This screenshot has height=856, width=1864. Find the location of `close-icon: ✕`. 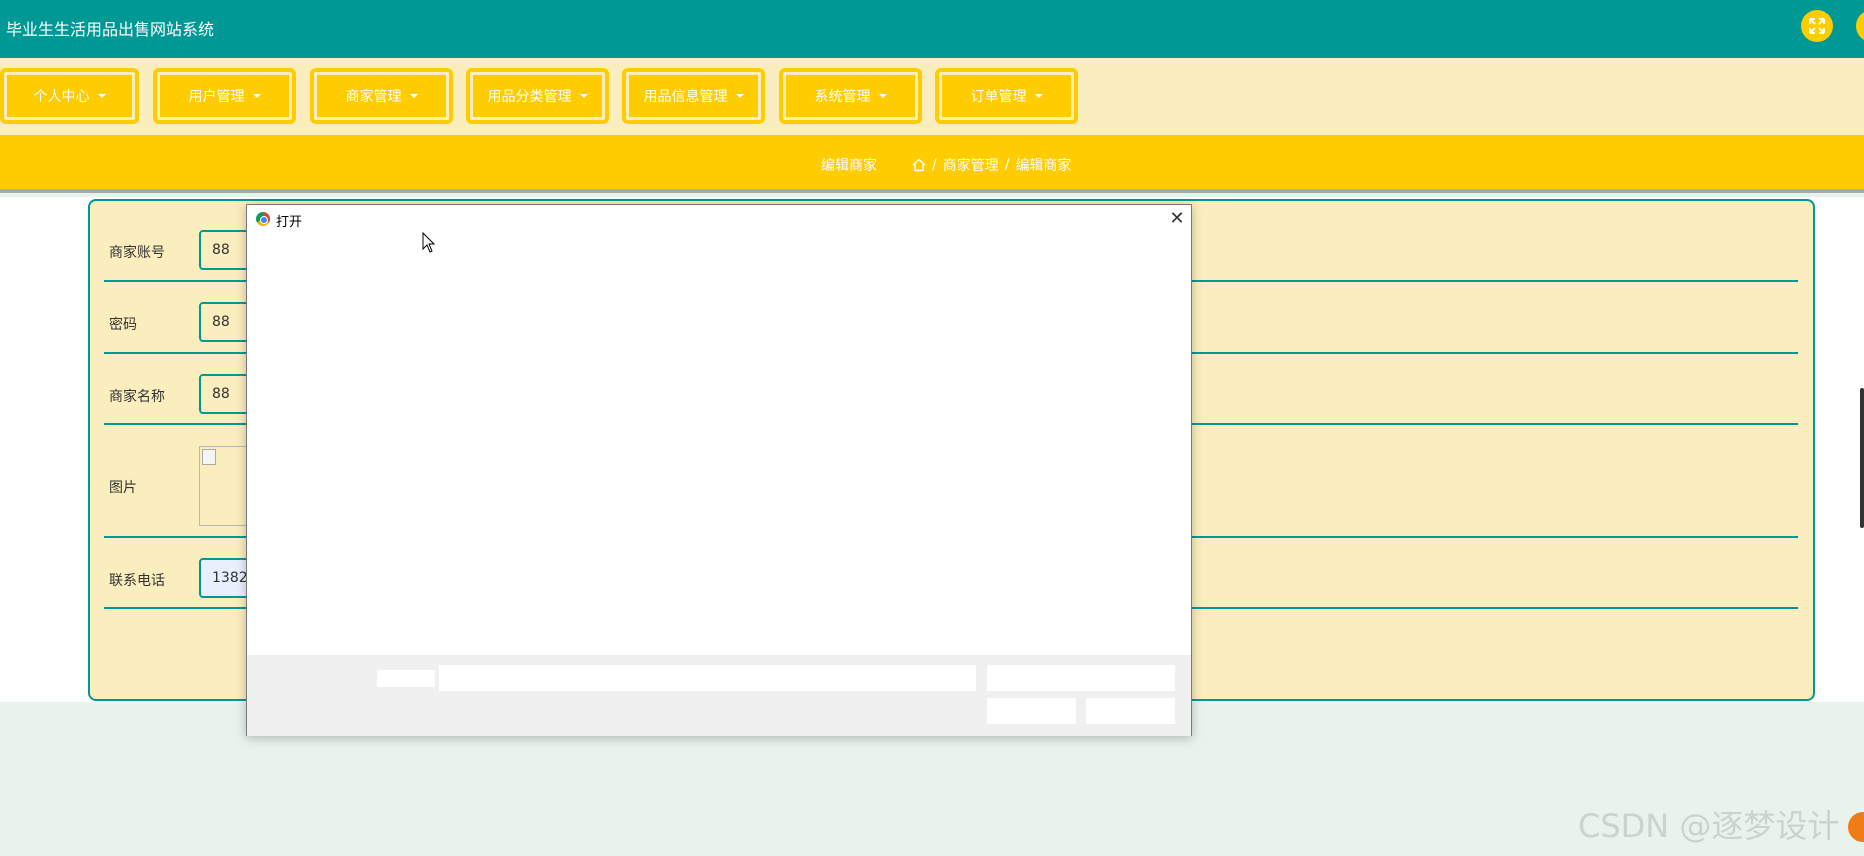

close-icon: ✕ is located at coordinates (1177, 219).